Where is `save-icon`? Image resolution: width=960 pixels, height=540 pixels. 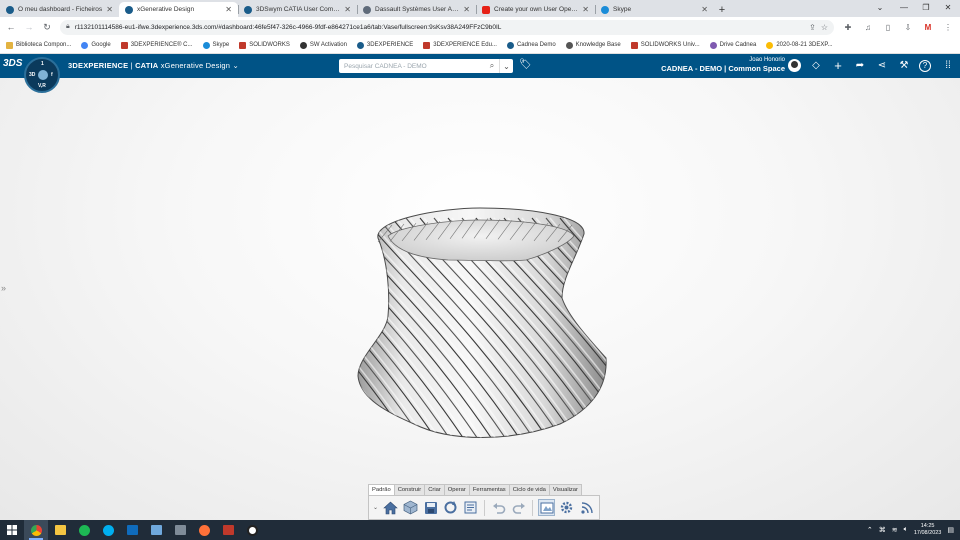 save-icon is located at coordinates (430, 507).